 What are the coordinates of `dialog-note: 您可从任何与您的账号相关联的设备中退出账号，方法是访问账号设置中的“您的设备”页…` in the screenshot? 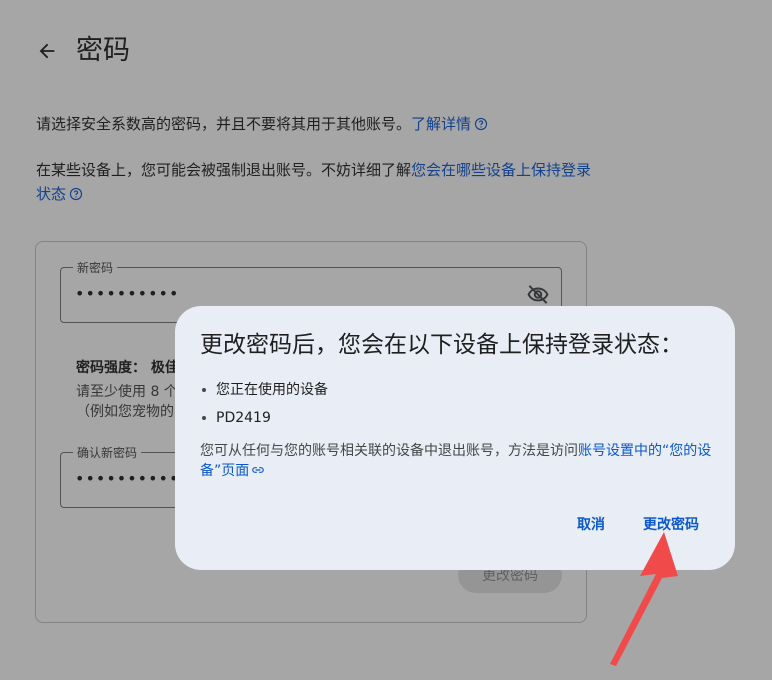 It's located at (457, 461).